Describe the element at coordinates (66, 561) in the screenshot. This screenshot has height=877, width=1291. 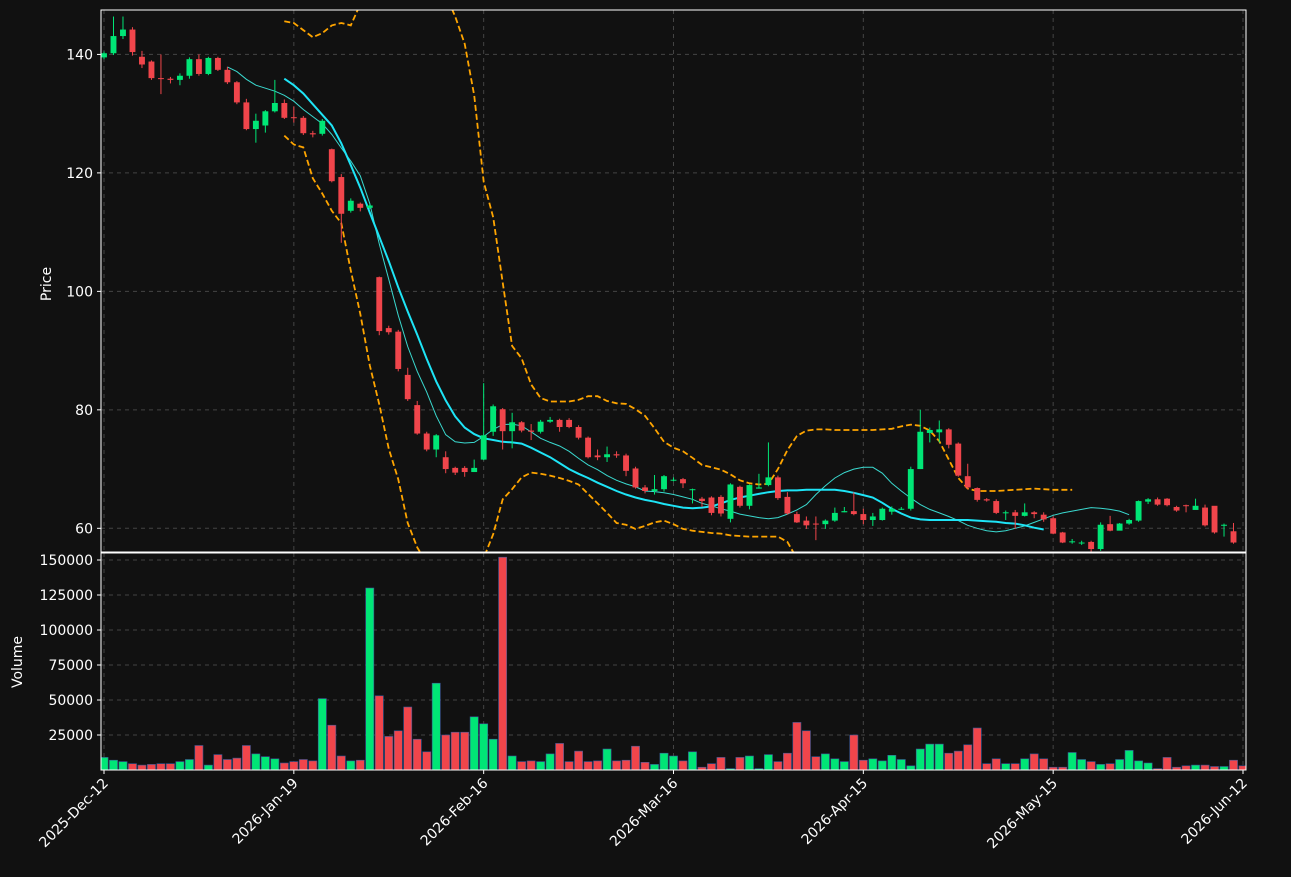
I see `volume-tick-label: 150000` at that location.